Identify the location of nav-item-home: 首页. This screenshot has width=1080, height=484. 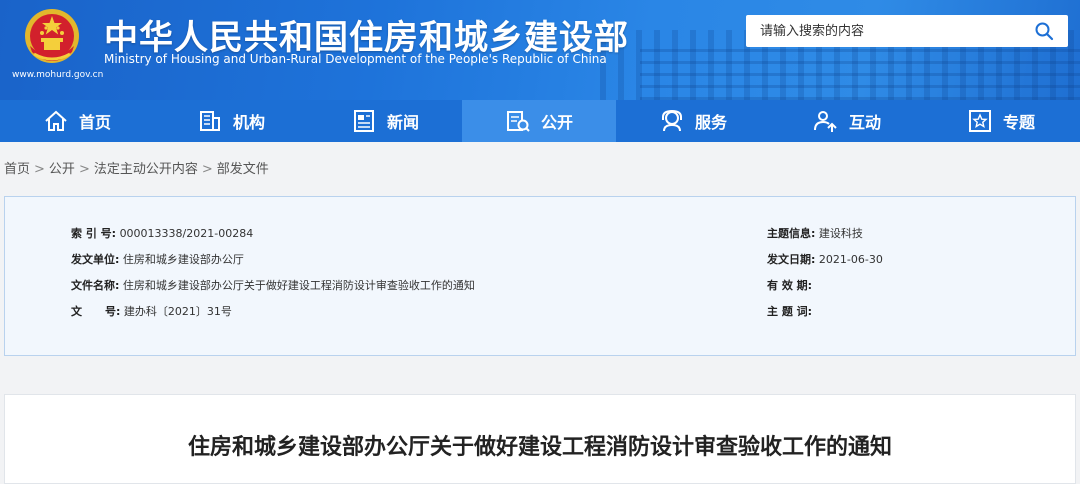
(77, 121).